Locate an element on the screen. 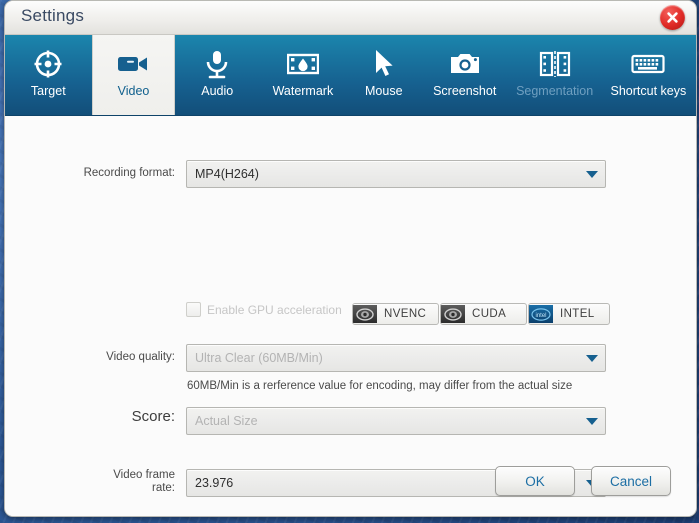 This screenshot has width=699, height=523. gpu-badge-intel: intel INTEL is located at coordinates (569, 314).